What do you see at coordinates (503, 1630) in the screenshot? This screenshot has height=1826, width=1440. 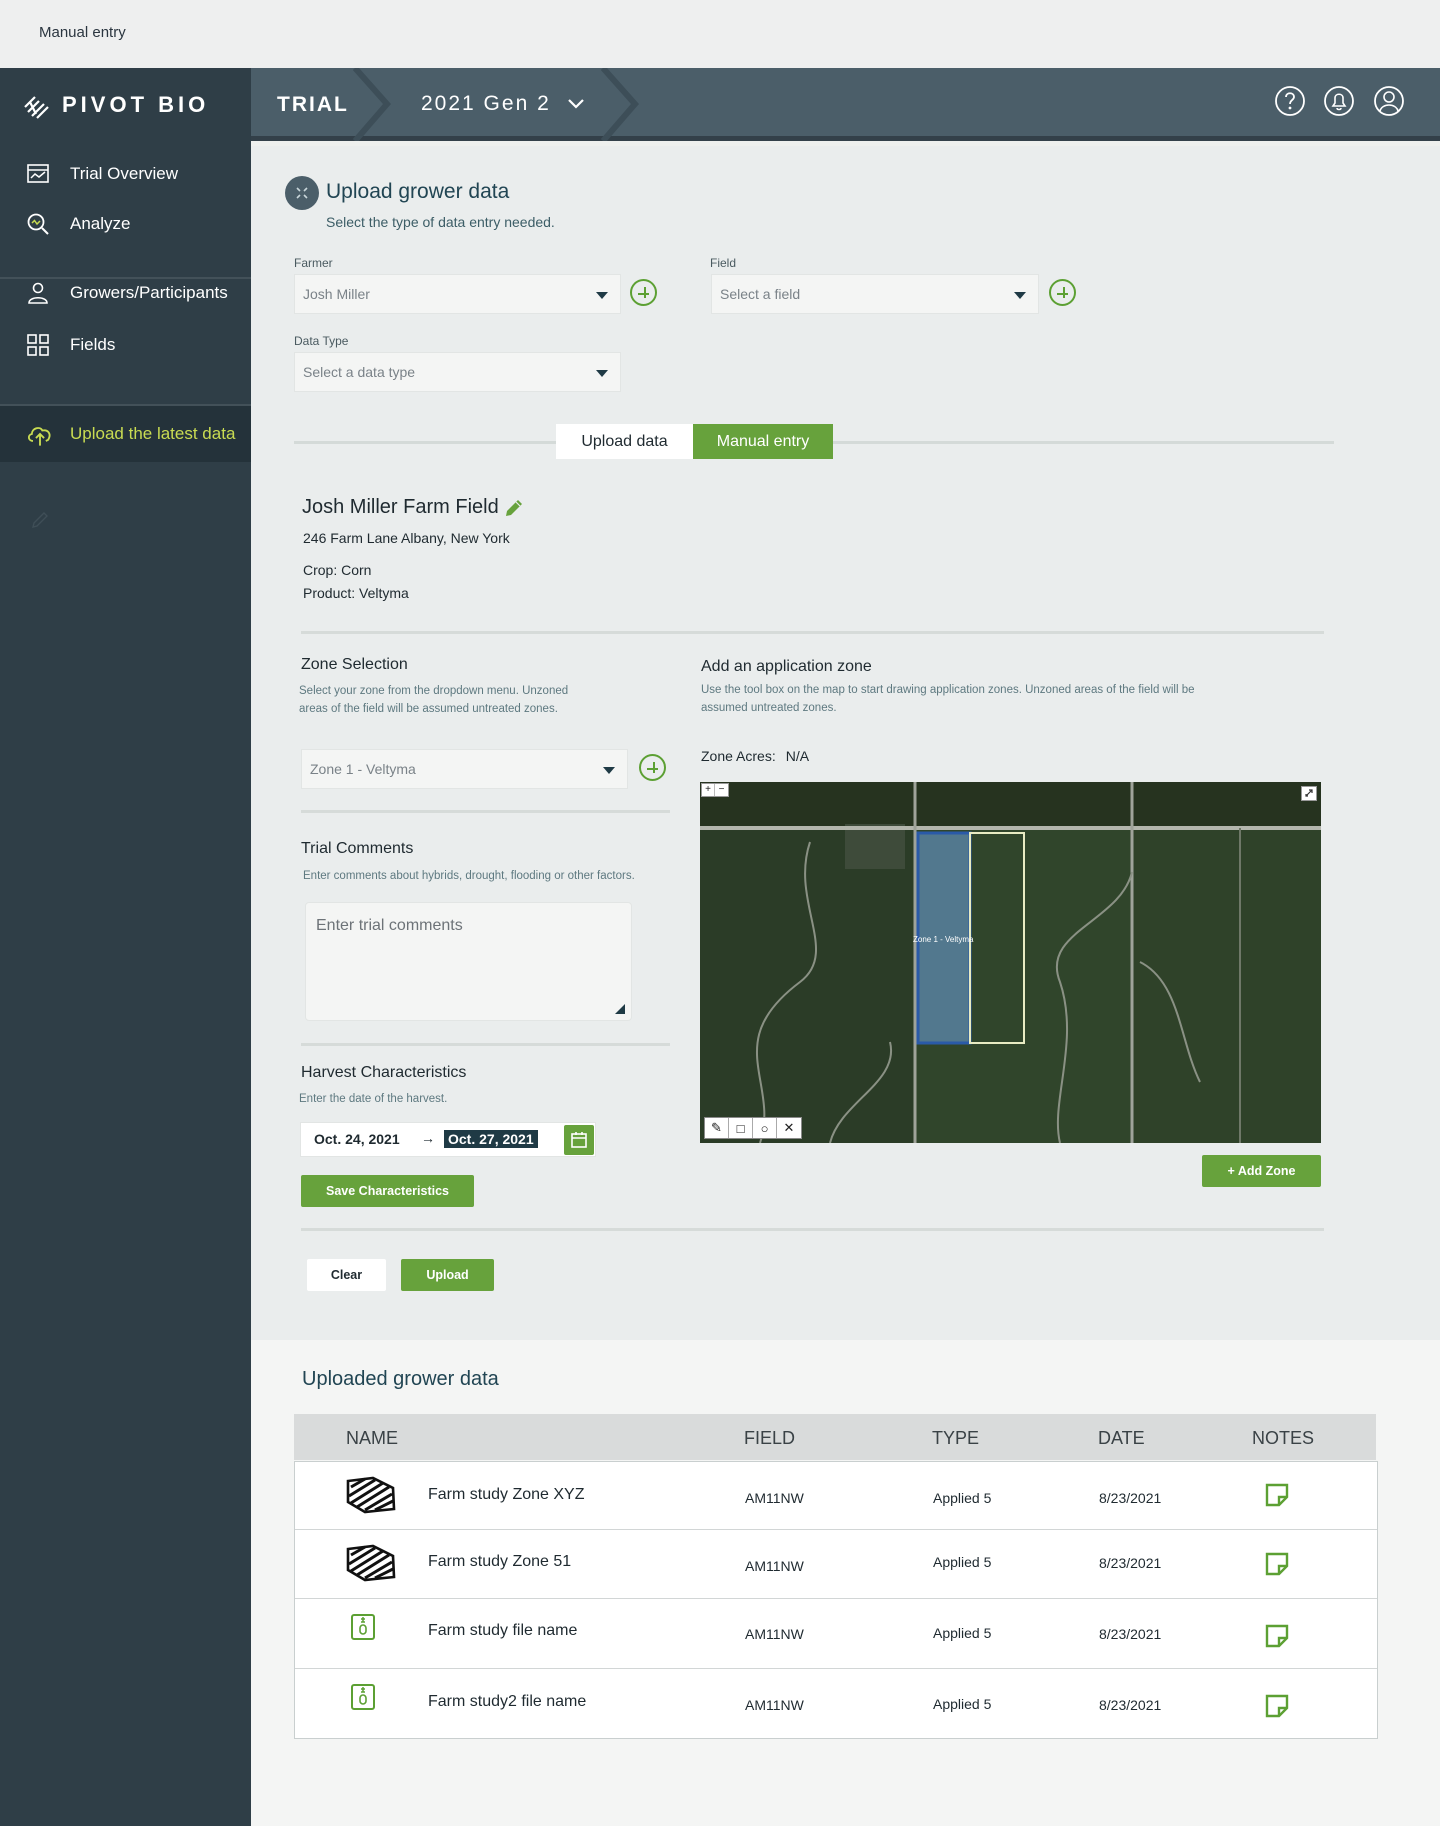 I see `row-name: Farm study file name` at bounding box center [503, 1630].